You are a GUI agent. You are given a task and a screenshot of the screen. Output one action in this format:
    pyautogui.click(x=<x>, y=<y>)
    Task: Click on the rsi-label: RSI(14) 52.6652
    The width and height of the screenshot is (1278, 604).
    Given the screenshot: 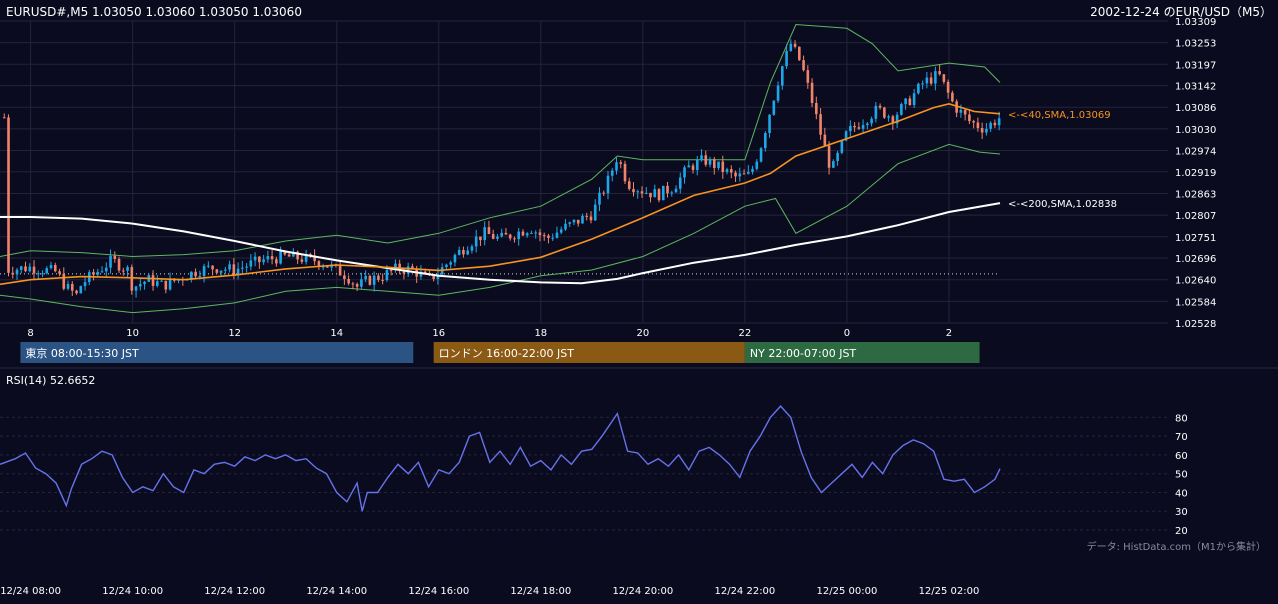 What is the action you would take?
    pyautogui.click(x=50, y=380)
    